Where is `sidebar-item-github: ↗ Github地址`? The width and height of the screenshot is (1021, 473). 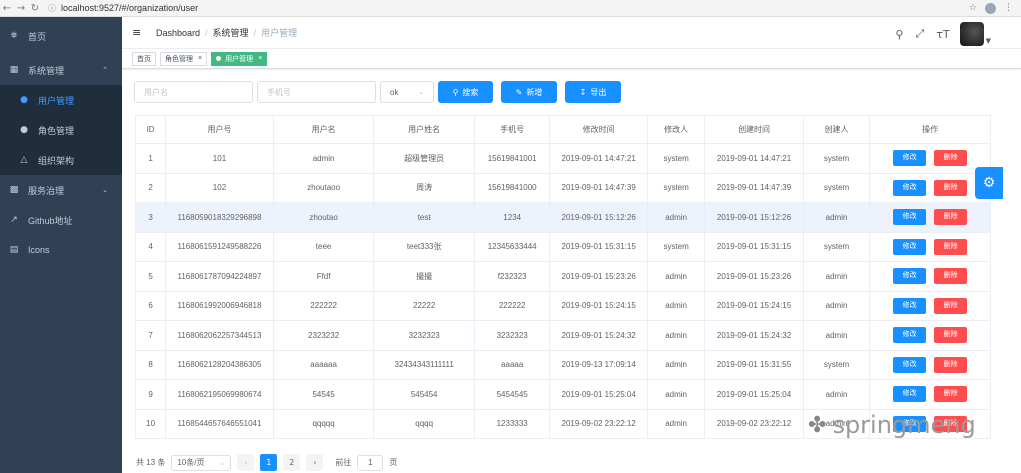
sidebar-item-github: ↗ Github地址 is located at coordinates (61, 220).